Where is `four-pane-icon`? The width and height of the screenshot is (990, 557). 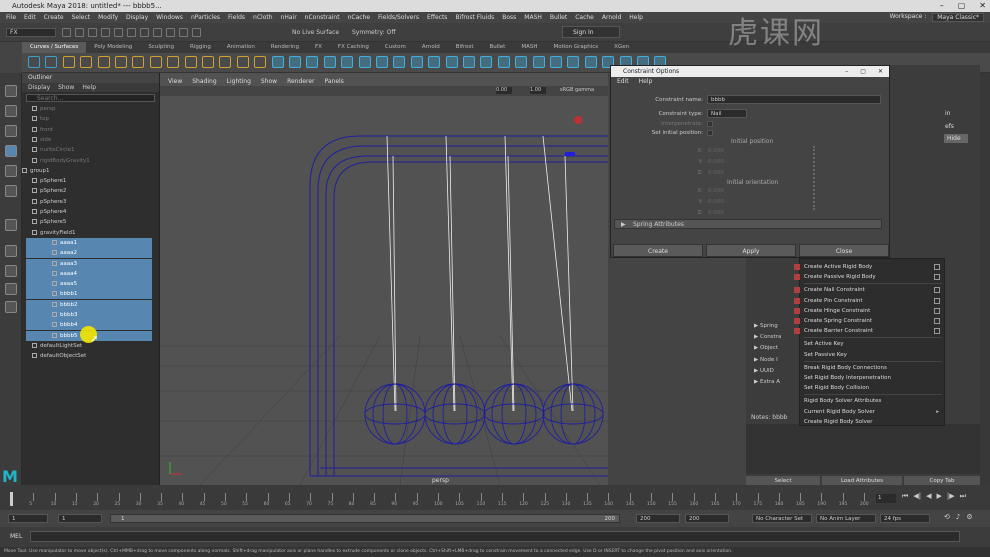 four-pane-icon is located at coordinates (11, 271).